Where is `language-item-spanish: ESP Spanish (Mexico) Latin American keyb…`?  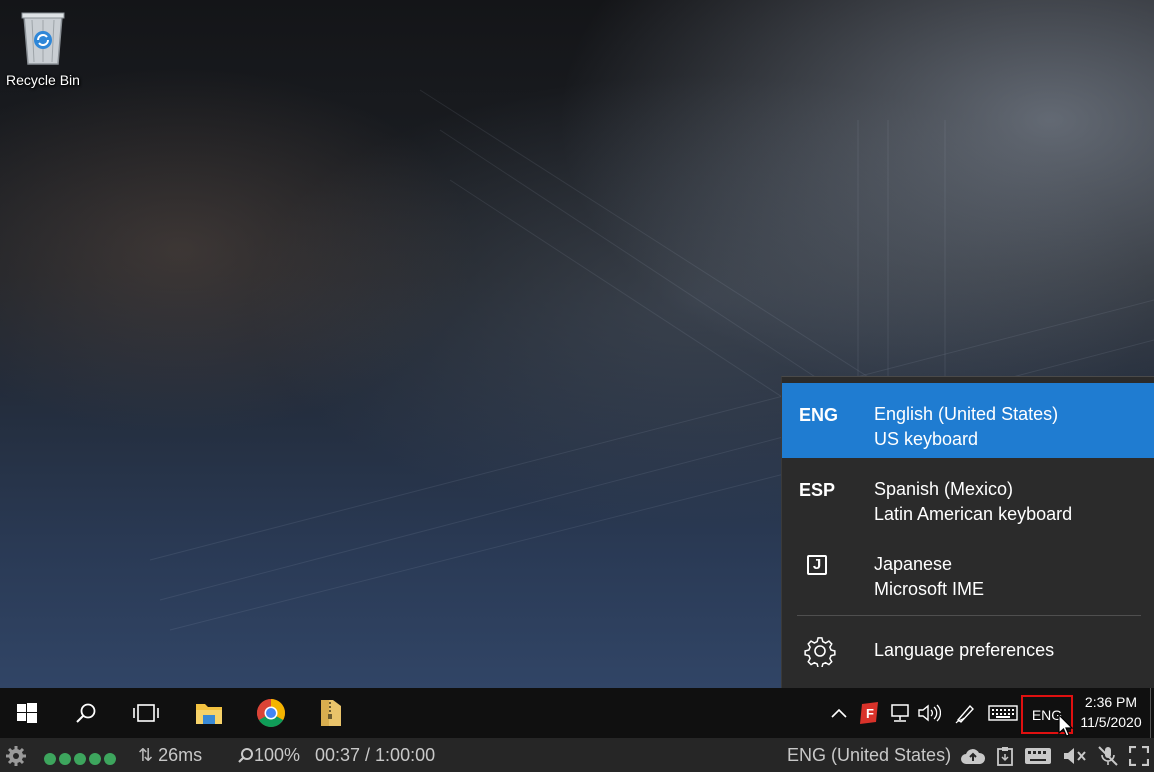
language-item-spanish: ESP Spanish (Mexico) Latin American keyb… is located at coordinates (968, 495).